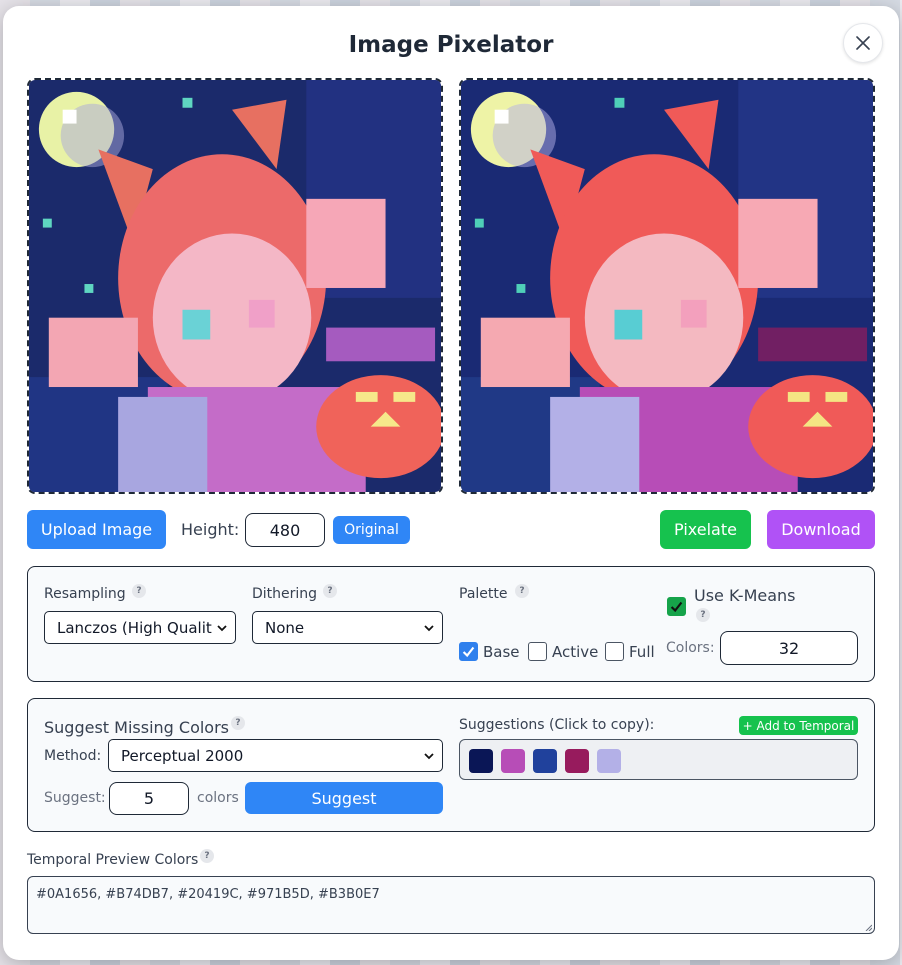 This screenshot has width=902, height=965. What do you see at coordinates (642, 652) in the screenshot?
I see `palette-full-label: Full` at bounding box center [642, 652].